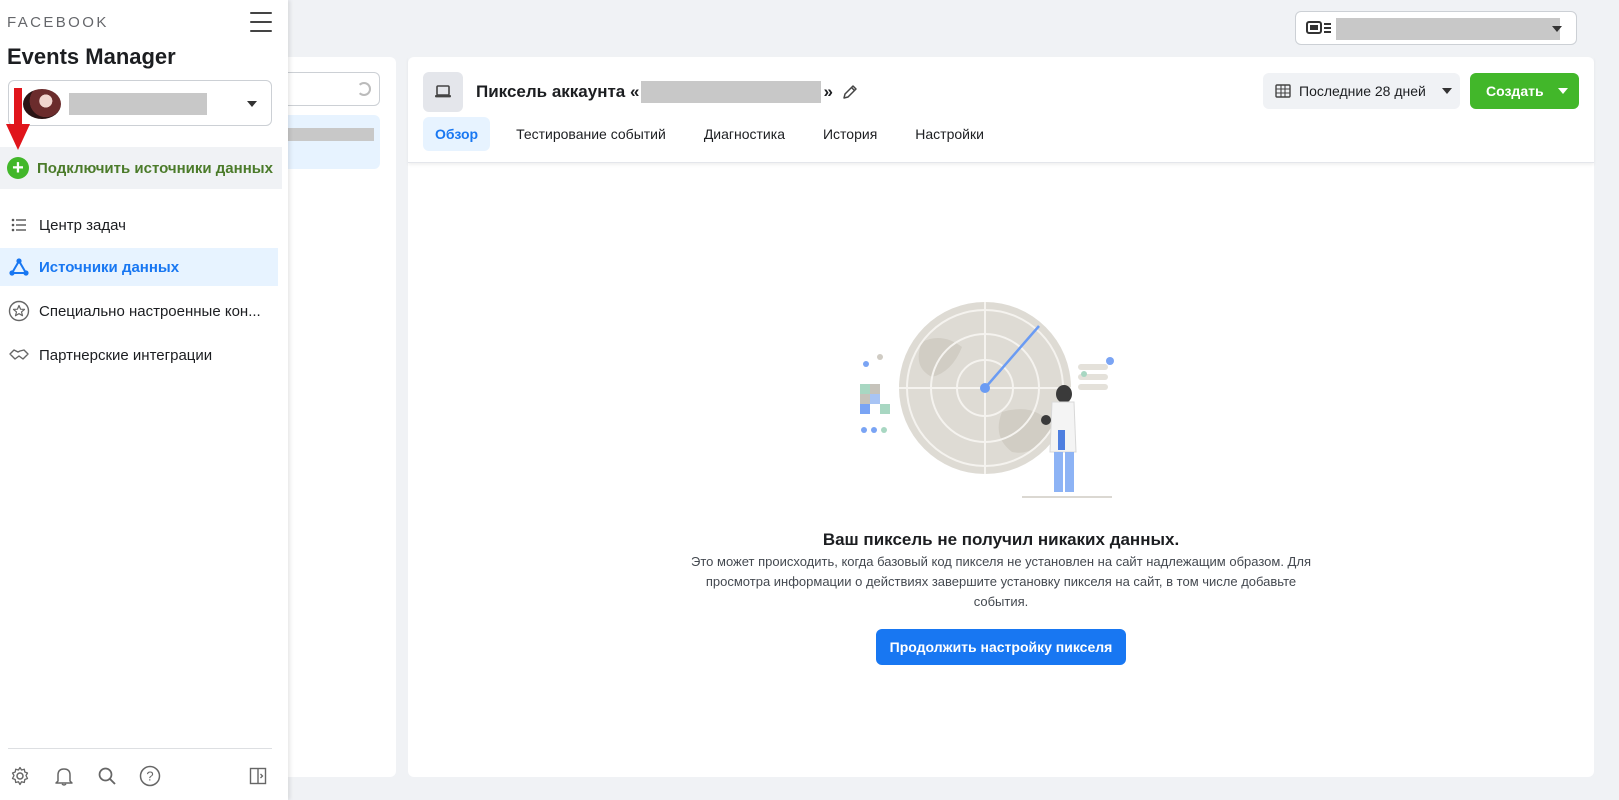  I want to click on app-title: Events Manager, so click(91, 56).